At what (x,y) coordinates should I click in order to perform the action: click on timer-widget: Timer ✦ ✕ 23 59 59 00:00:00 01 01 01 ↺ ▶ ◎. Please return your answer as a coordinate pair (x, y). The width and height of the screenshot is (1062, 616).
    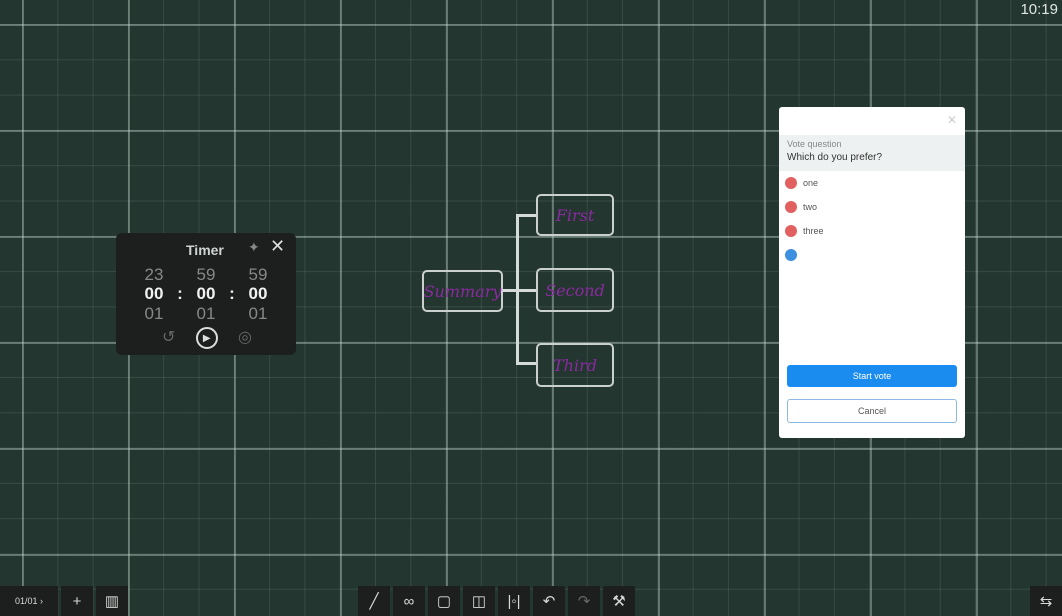
    Looking at the image, I should click on (206, 294).